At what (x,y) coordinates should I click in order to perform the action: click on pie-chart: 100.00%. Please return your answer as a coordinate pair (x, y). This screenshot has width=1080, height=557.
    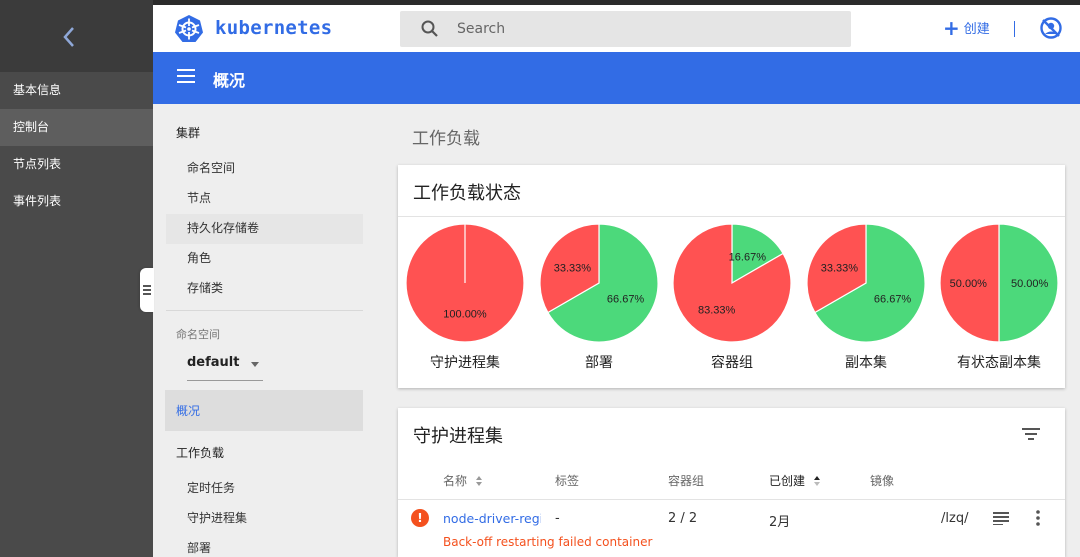
    Looking at the image, I should click on (465, 283).